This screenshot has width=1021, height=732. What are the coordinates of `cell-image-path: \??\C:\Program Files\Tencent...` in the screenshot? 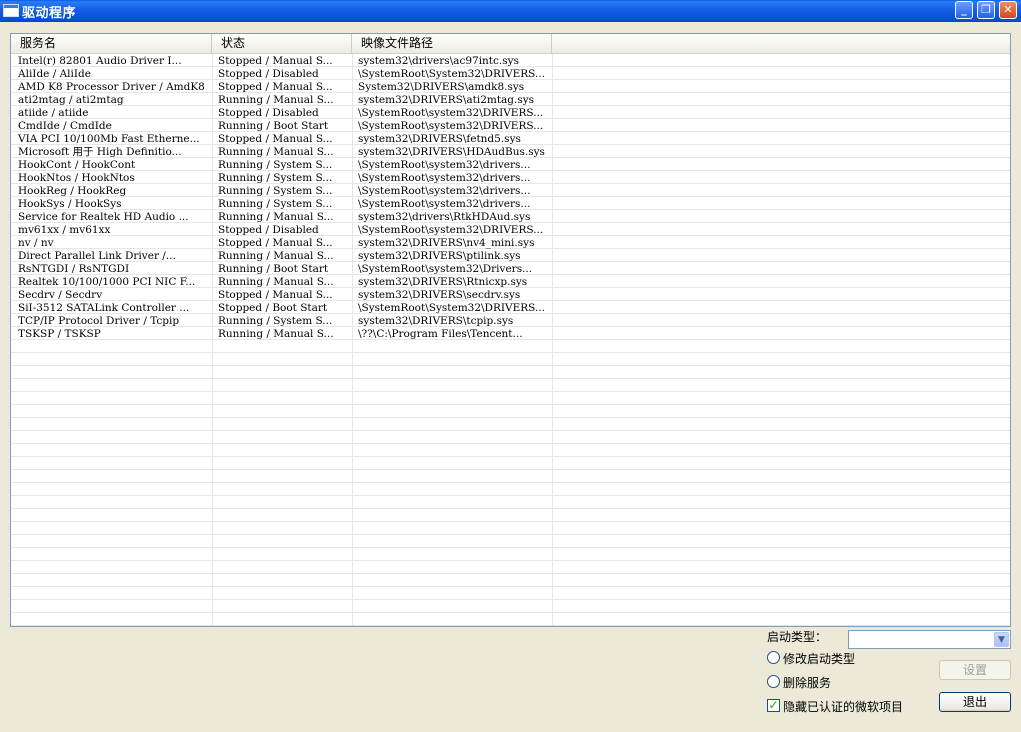 It's located at (440, 334).